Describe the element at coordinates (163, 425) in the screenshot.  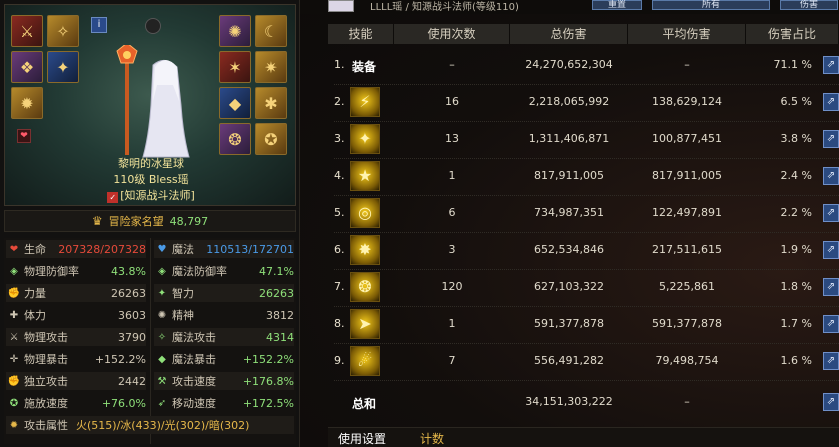
I see `stat-value: 火(515)/冰(433)/光(302)/暗(302)` at that location.